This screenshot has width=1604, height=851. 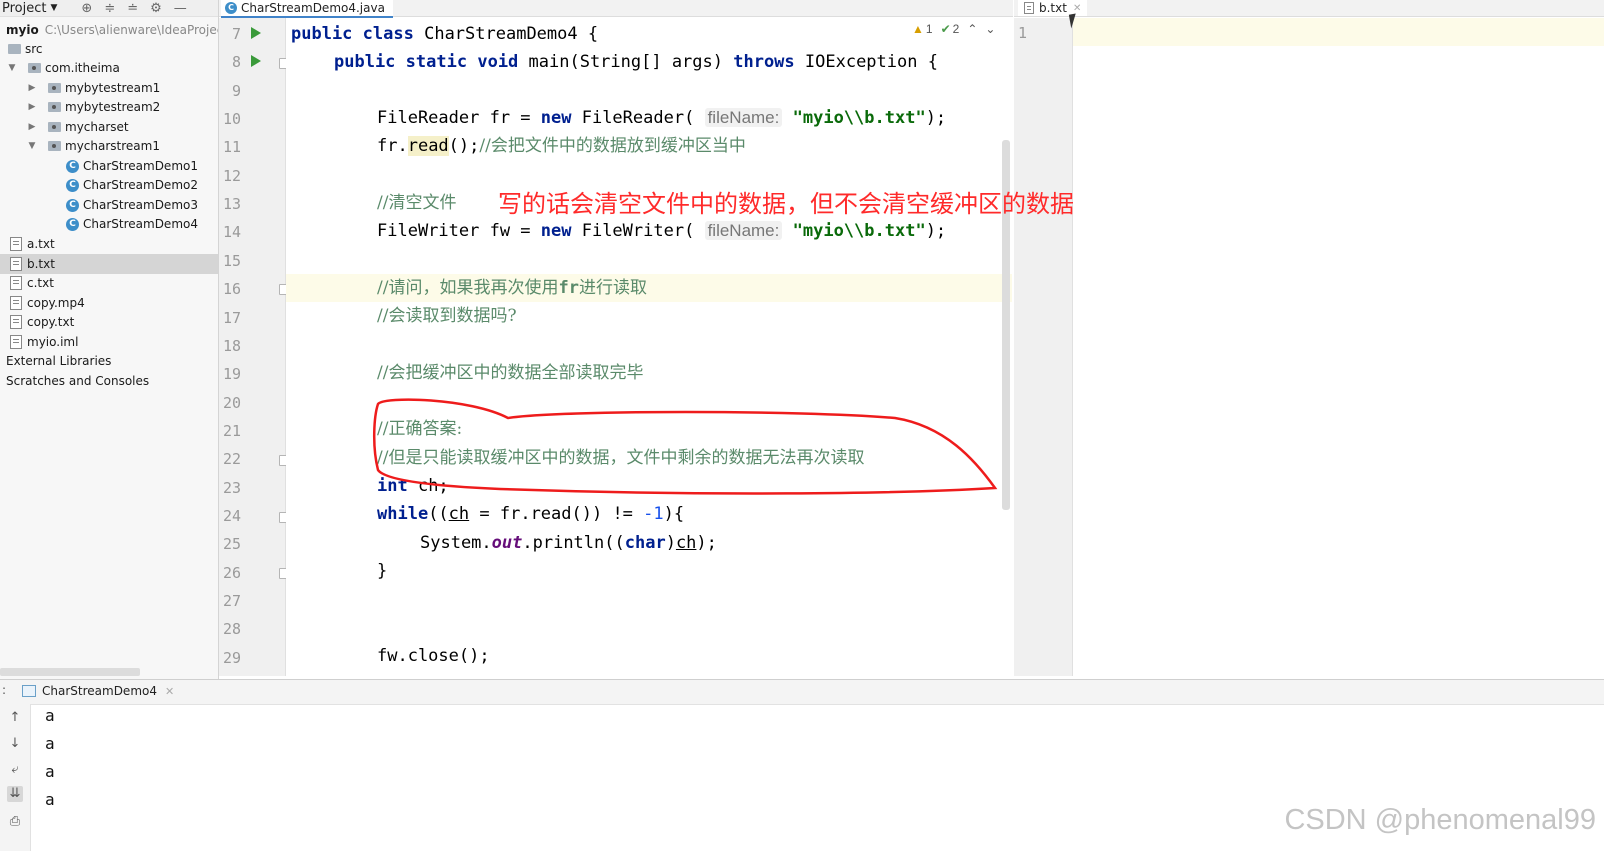 I want to click on tab-label: b.txt, so click(x=1053, y=8).